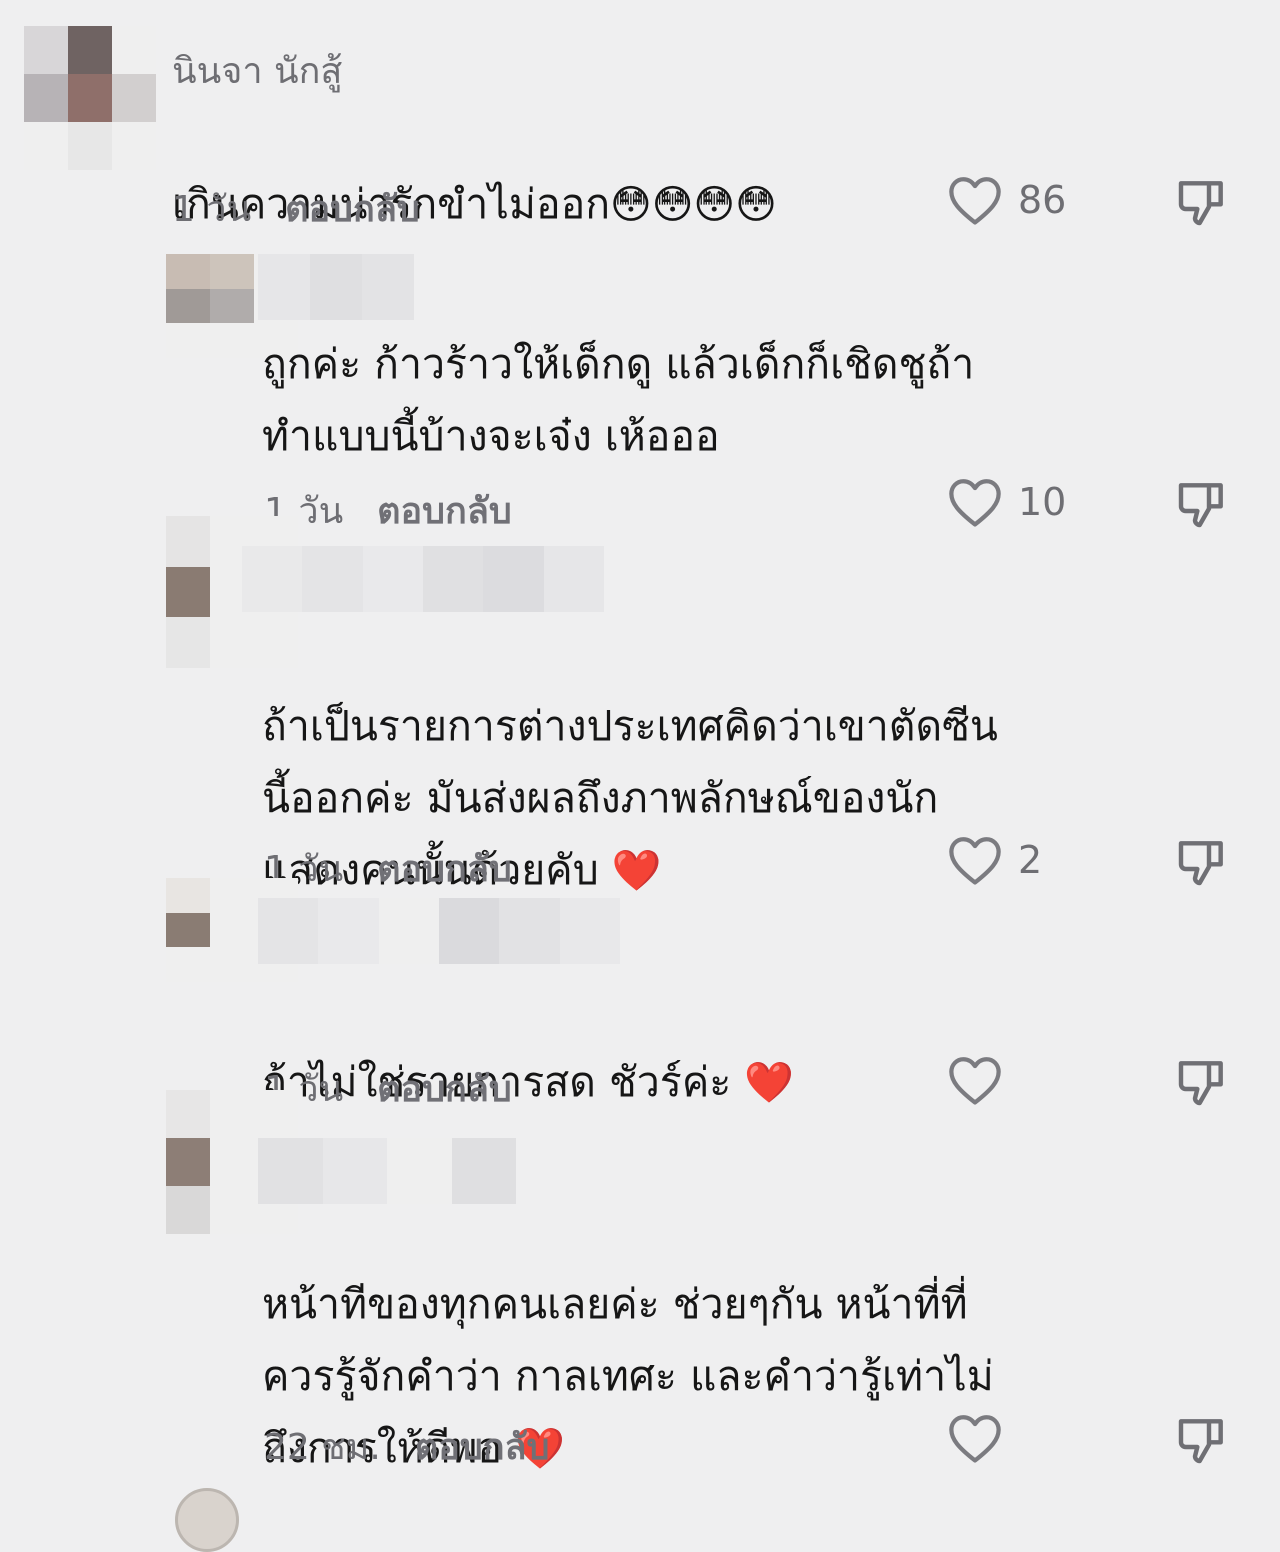 The image size is (1280, 1552). I want to click on timestamp: 22 ชม., so click(322, 1447).